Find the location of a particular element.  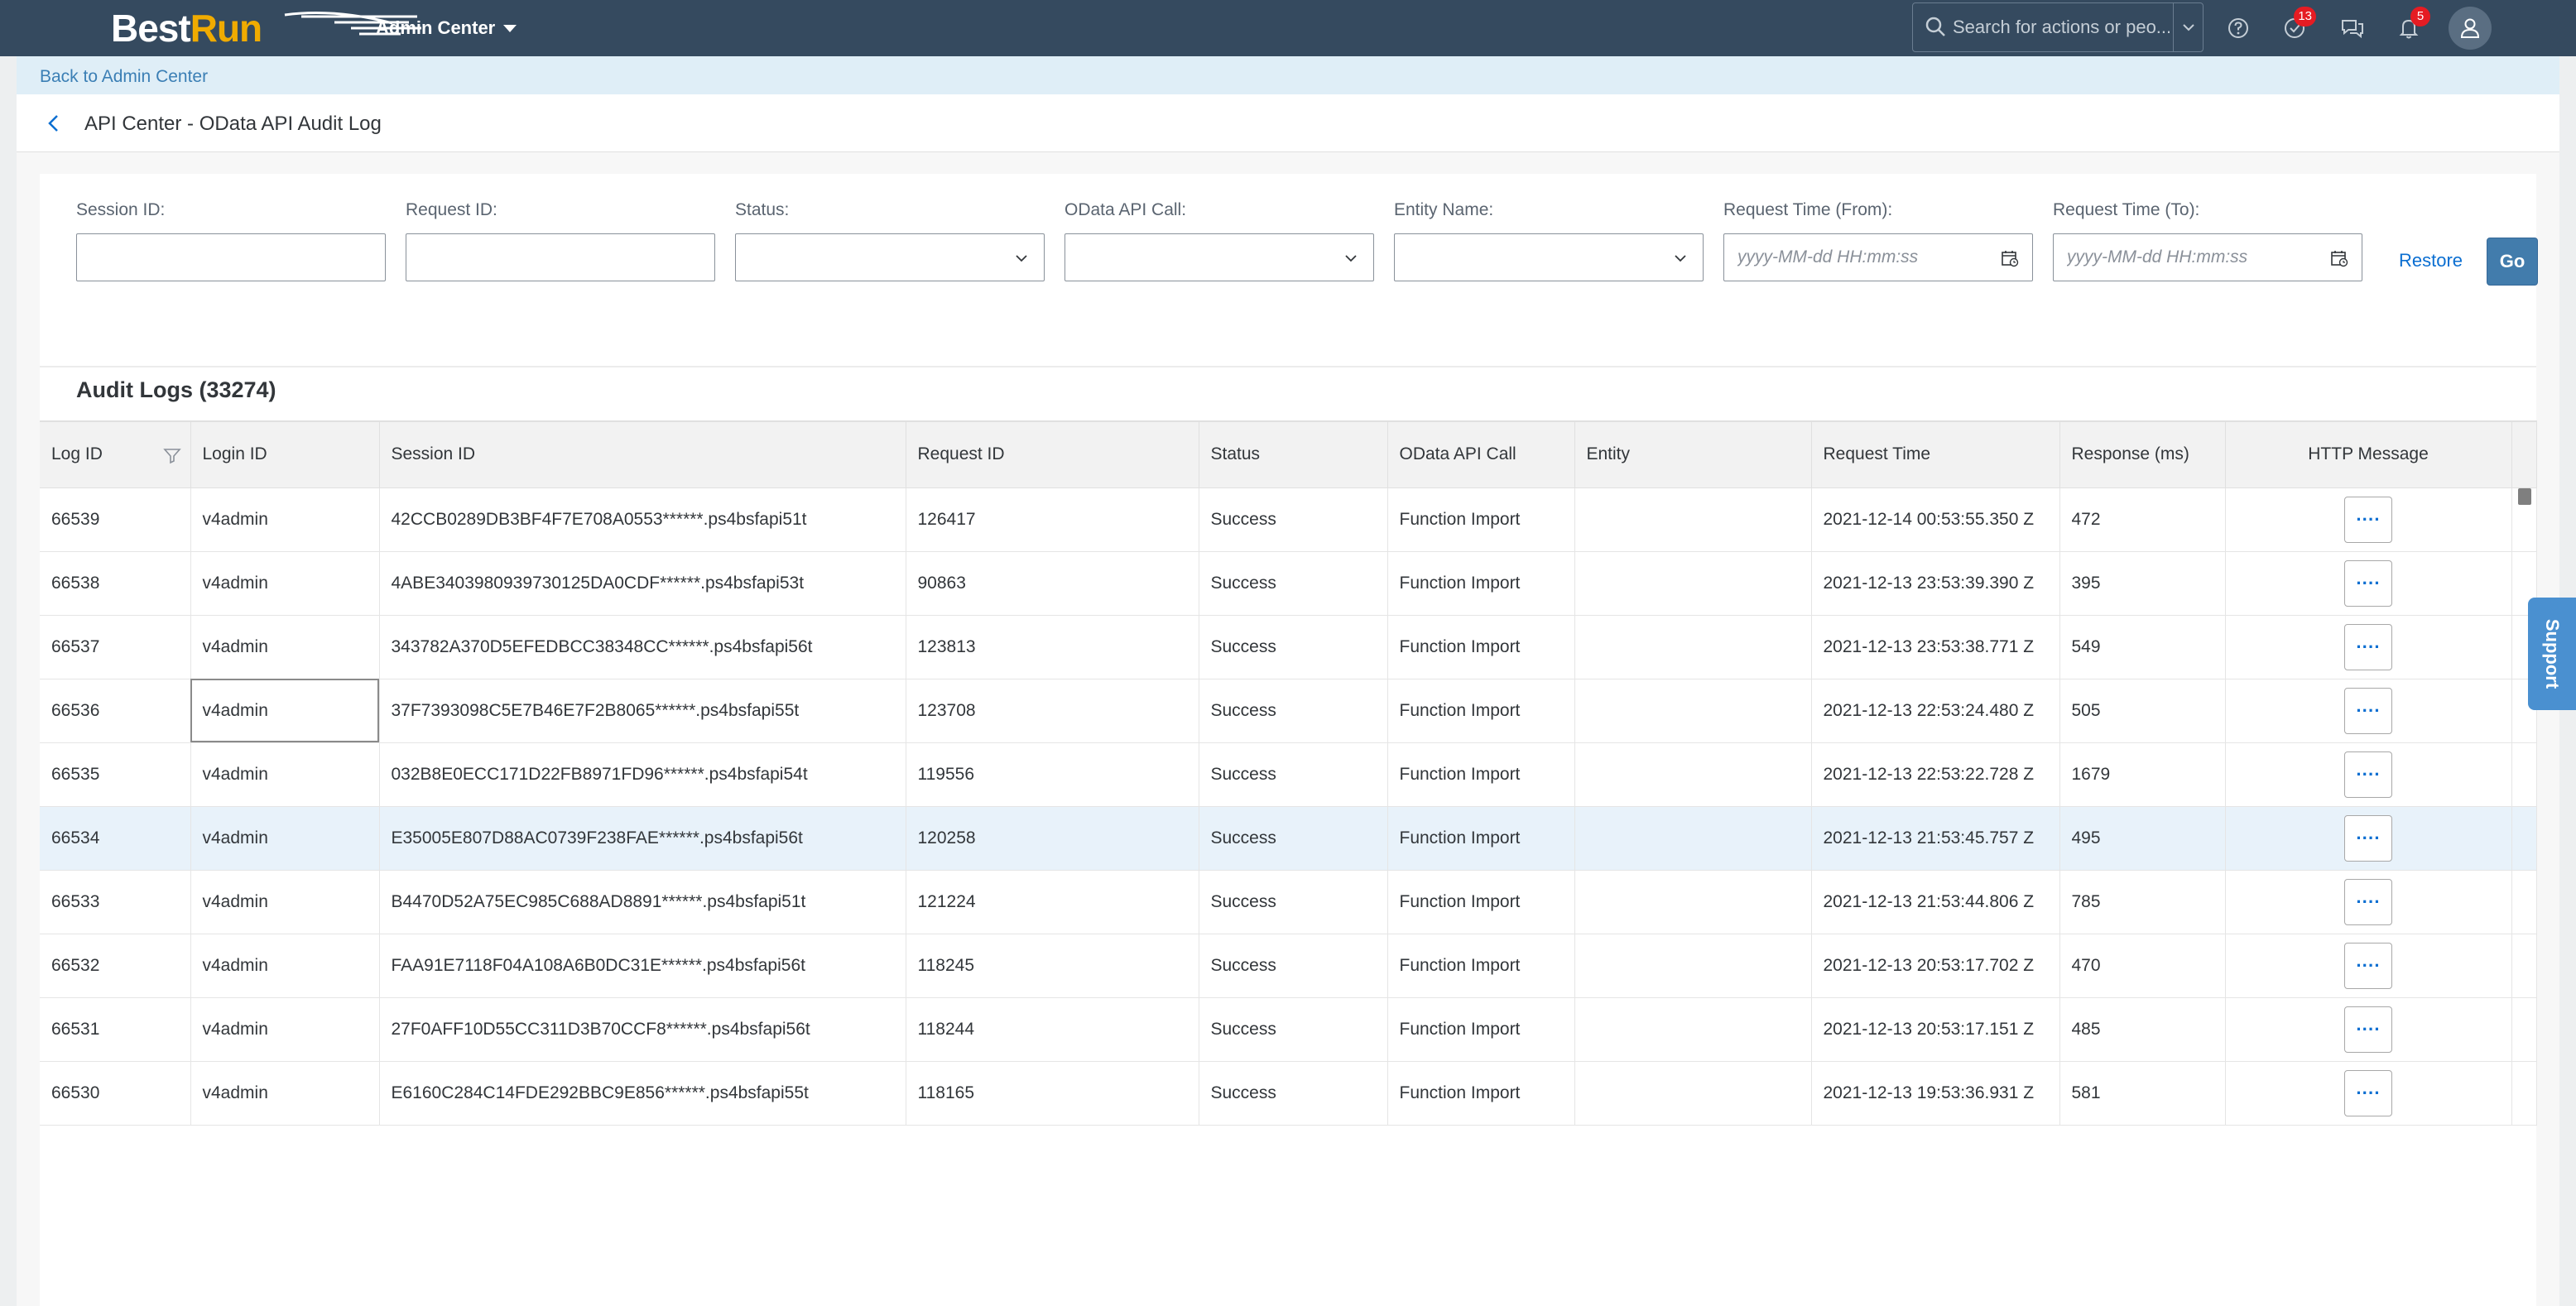

feedback-button is located at coordinates (2352, 28).